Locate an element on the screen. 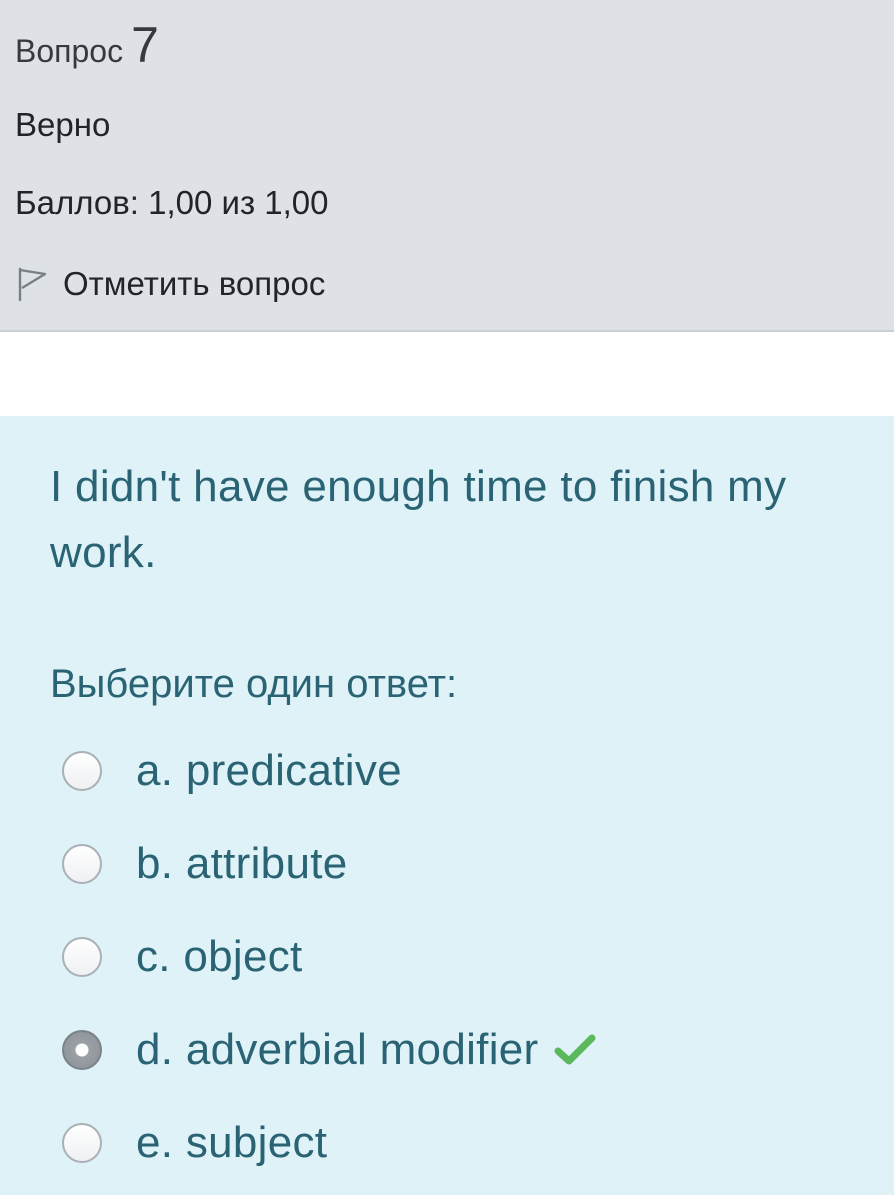 The width and height of the screenshot is (894, 1195). answer-label: a. predicative is located at coordinates (269, 770).